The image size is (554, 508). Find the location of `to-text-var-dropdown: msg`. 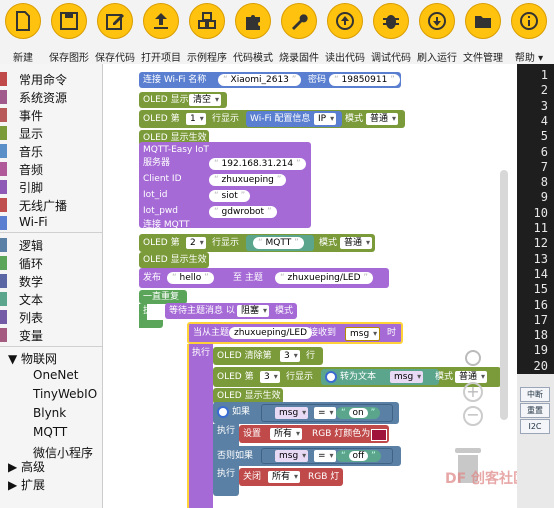

to-text-var-dropdown: msg is located at coordinates (407, 377).